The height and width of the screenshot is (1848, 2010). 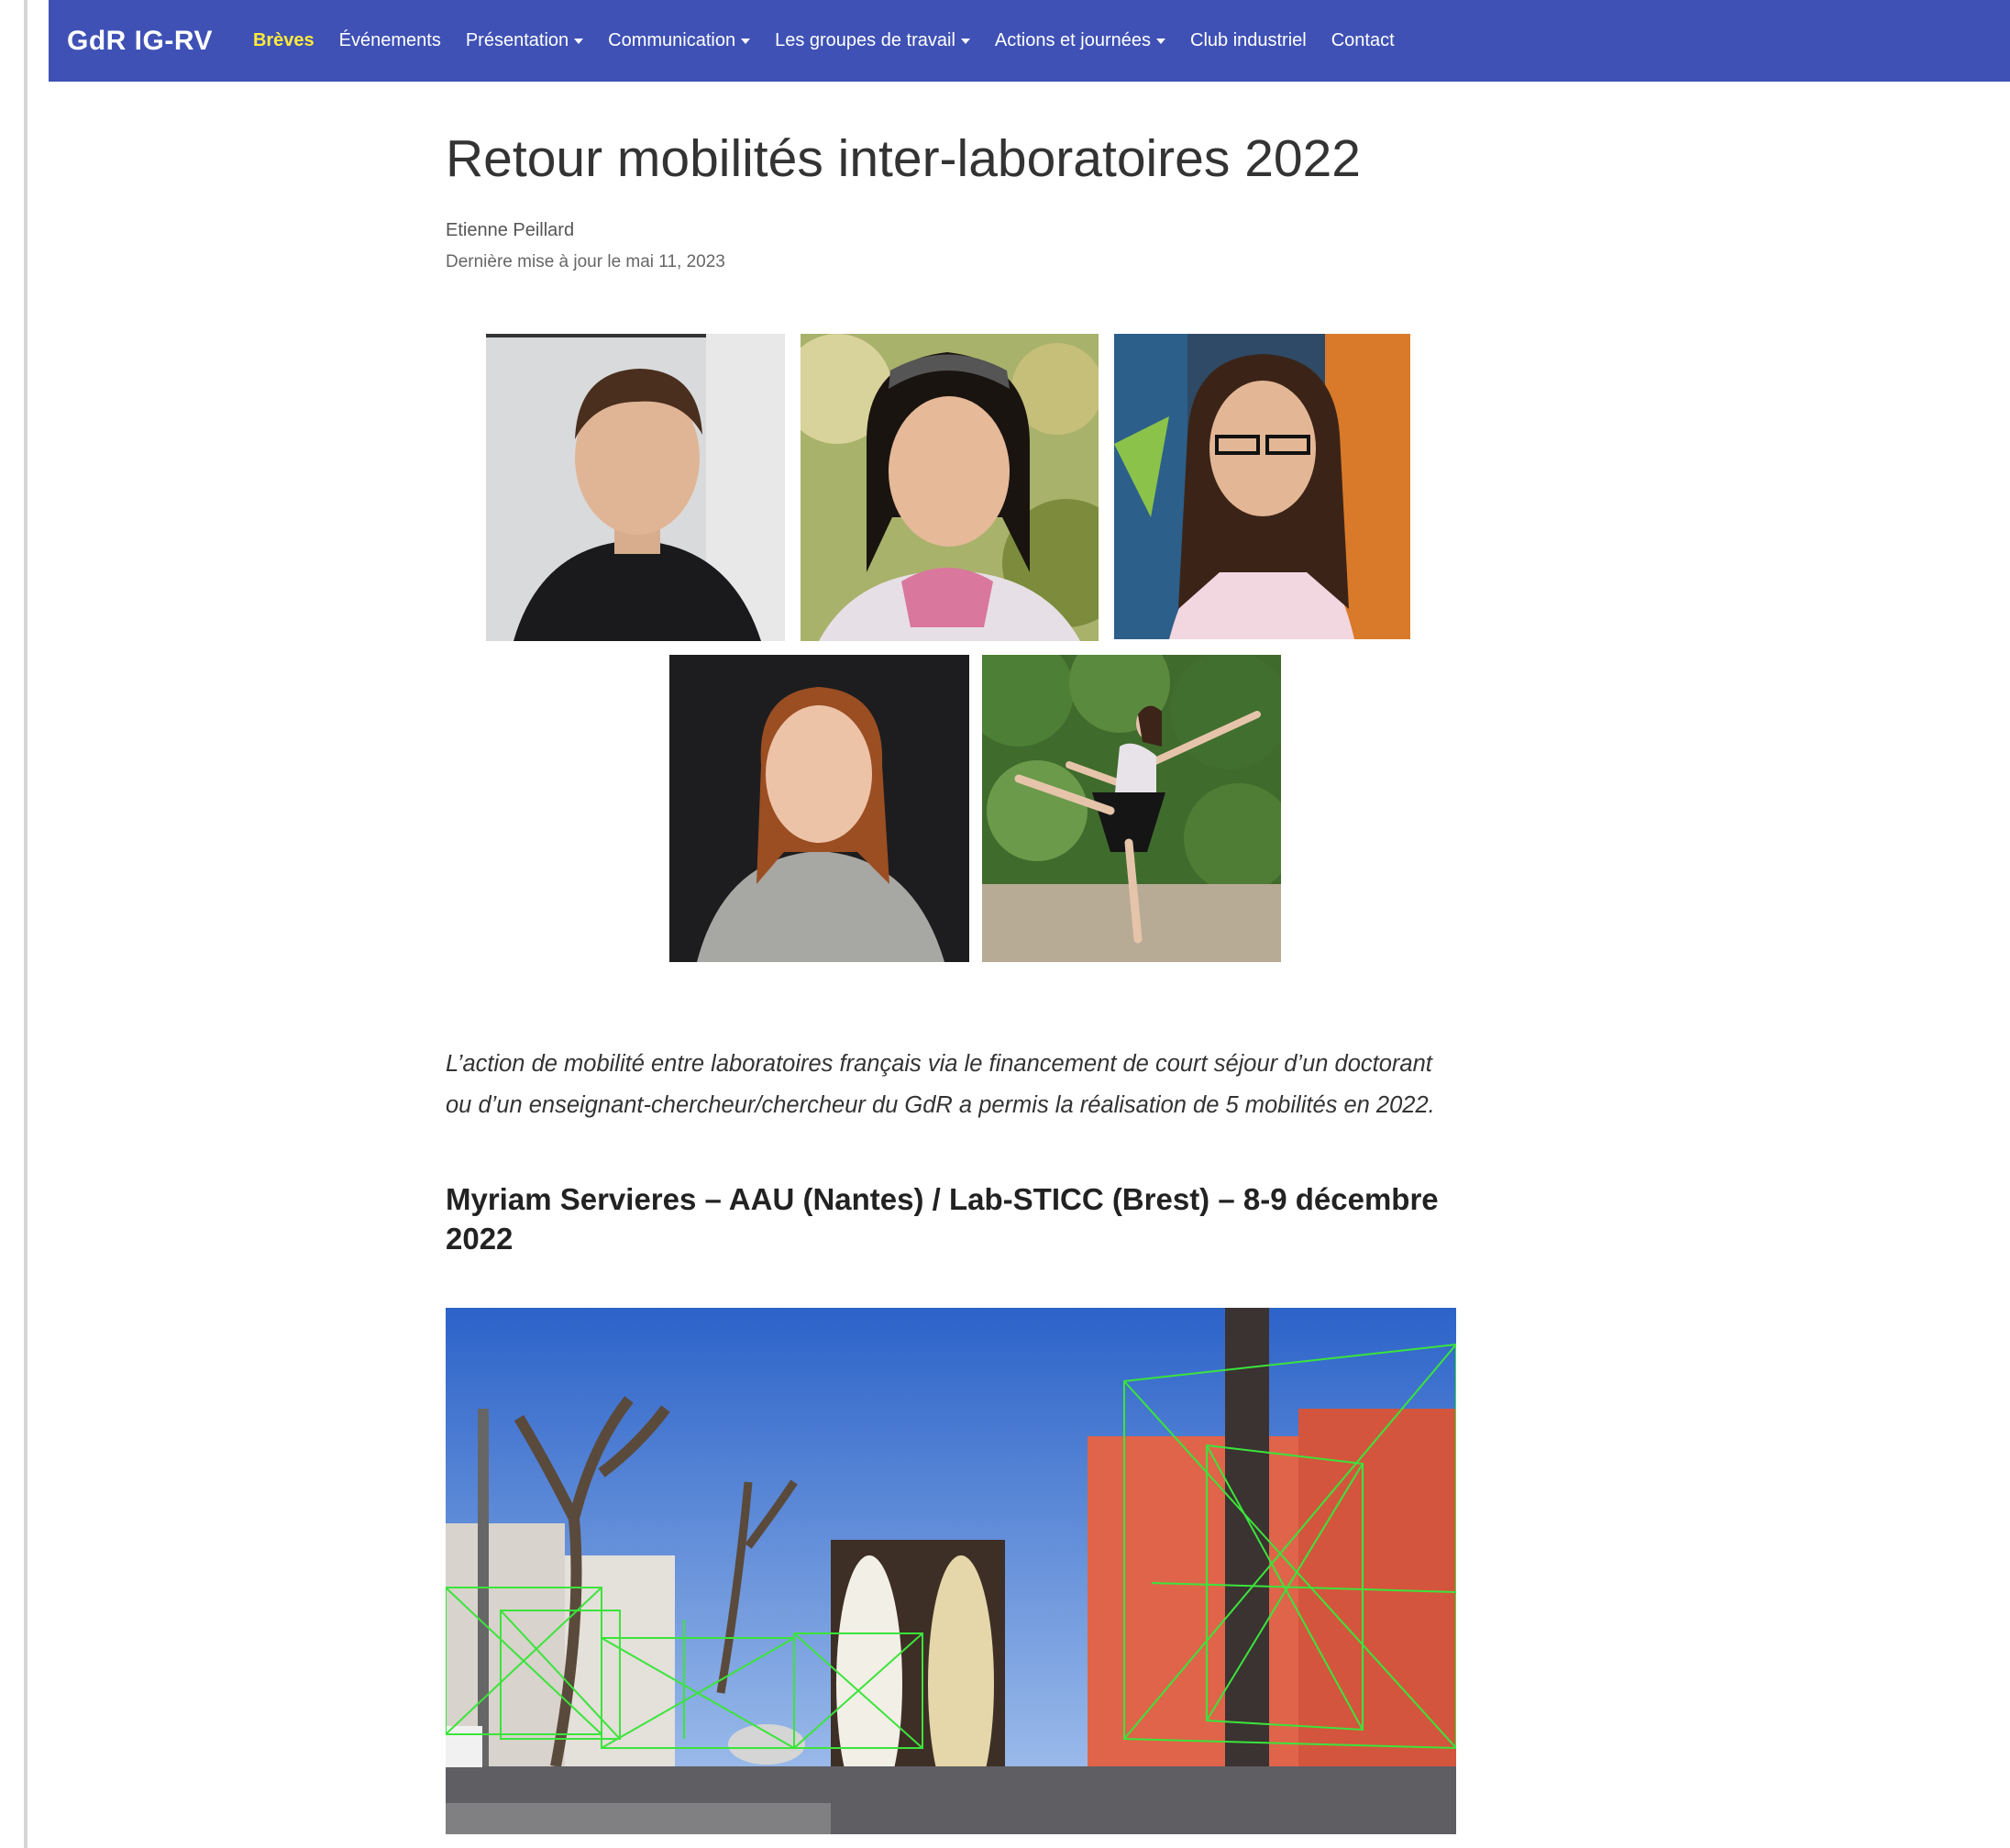 What do you see at coordinates (1248, 40) in the screenshot?
I see `nav-club-industriel: Club industriel` at bounding box center [1248, 40].